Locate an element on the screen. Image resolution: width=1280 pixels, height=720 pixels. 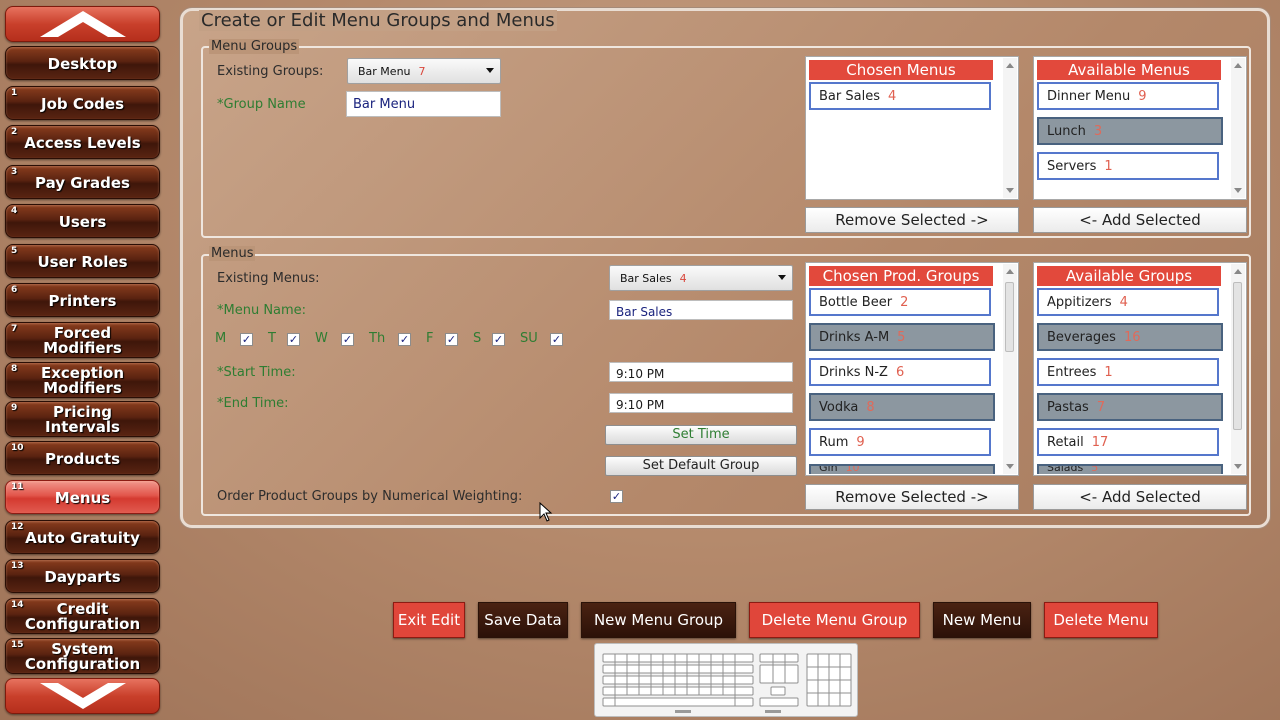
add-selected-groups-button: <- Add Selected is located at coordinates (1140, 497).